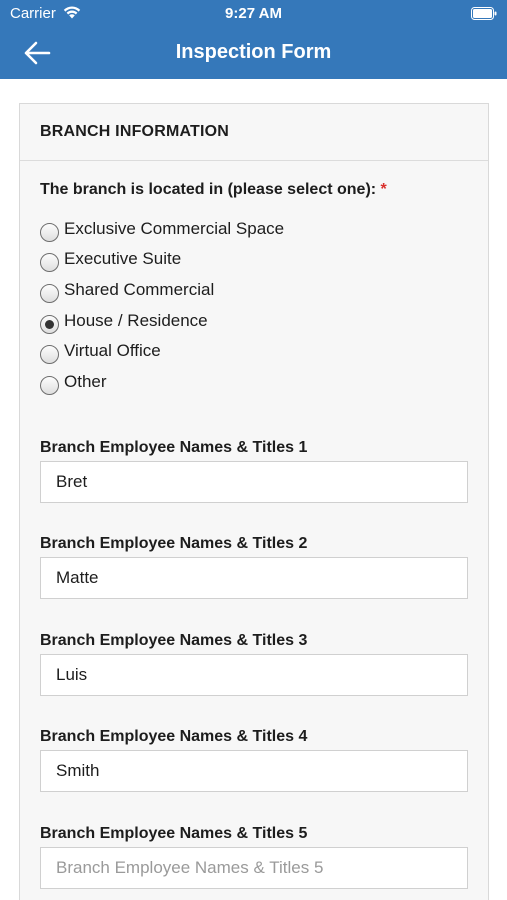 This screenshot has height=900, width=507. I want to click on employee-field-1-input, so click(254, 482).